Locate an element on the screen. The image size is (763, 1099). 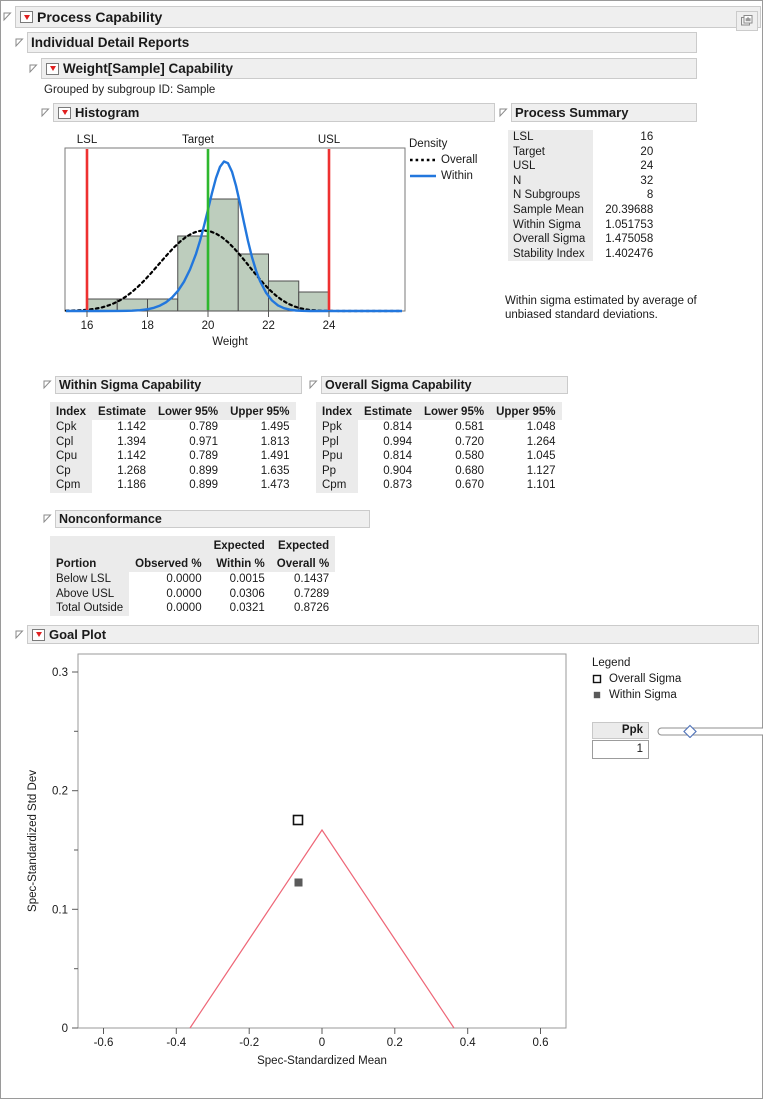
section-header-nonconformance: Nonconformance is located at coordinates (206, 519).